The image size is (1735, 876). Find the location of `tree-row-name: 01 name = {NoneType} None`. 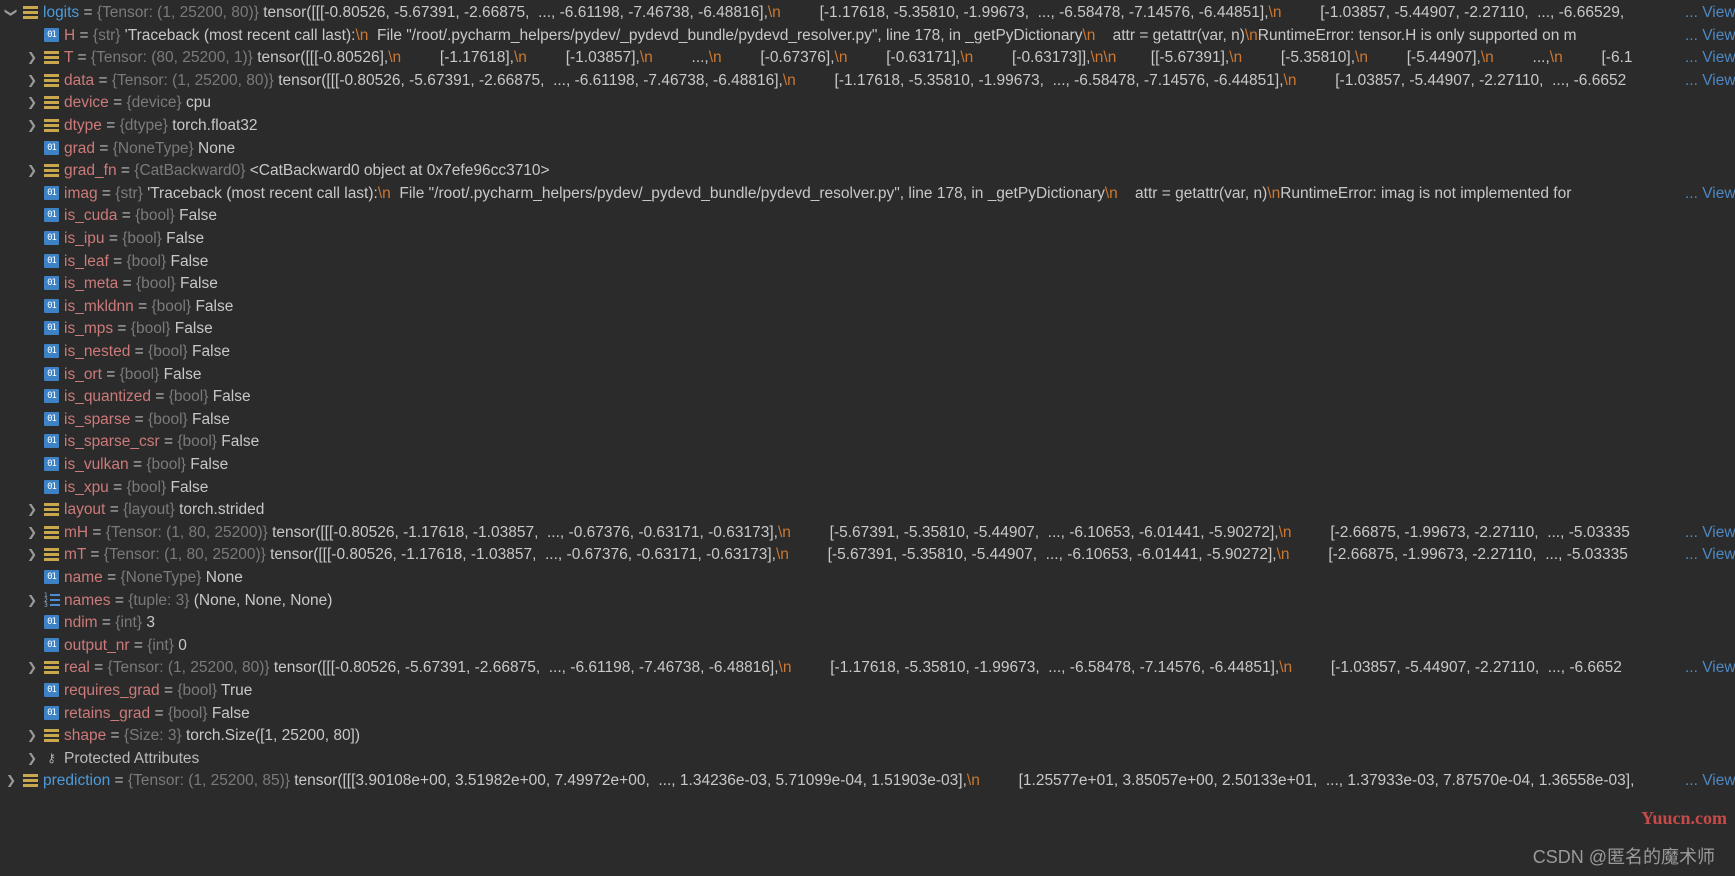

tree-row-name: 01 name = {NoneType} None is located at coordinates (867, 577).